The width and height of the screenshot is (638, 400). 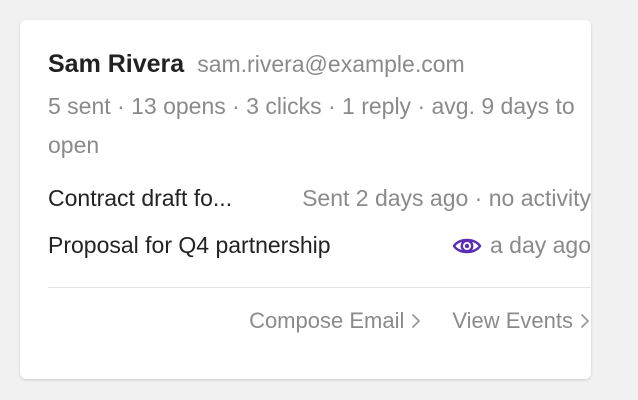 I want to click on card-footer: Compose Email View Events, so click(x=319, y=321).